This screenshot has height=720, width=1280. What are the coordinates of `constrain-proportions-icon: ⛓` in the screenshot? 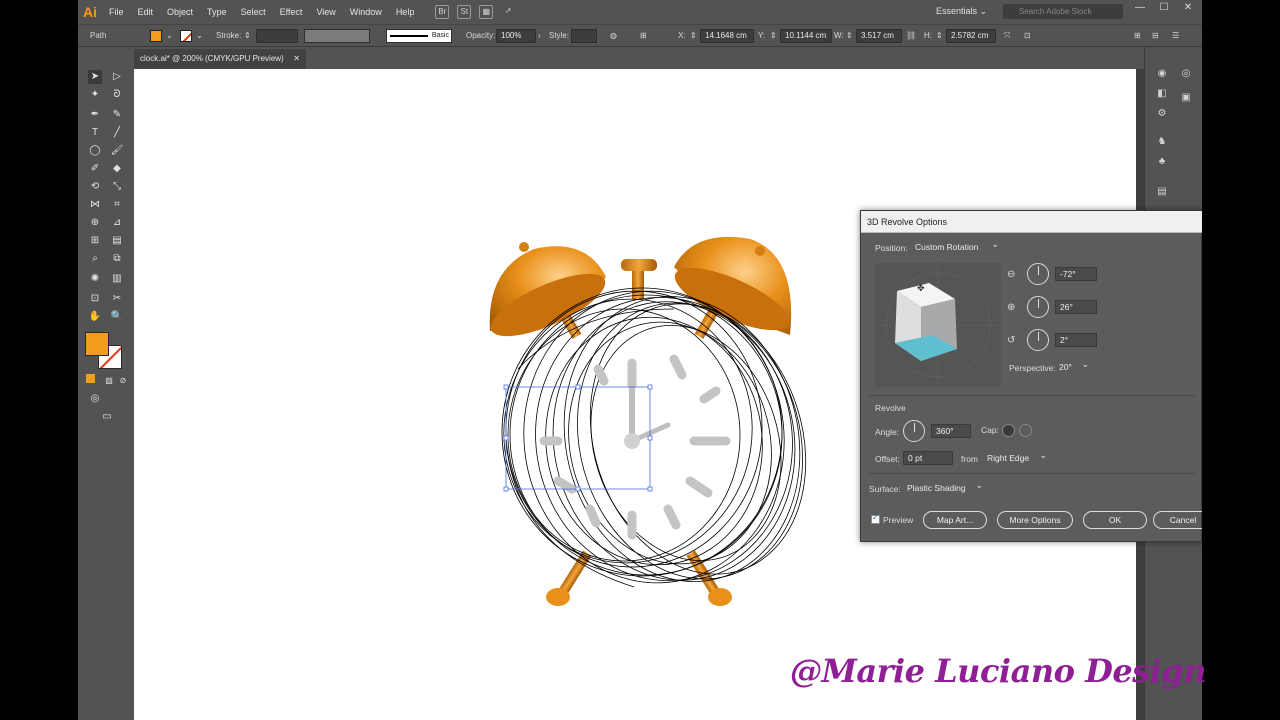 It's located at (911, 36).